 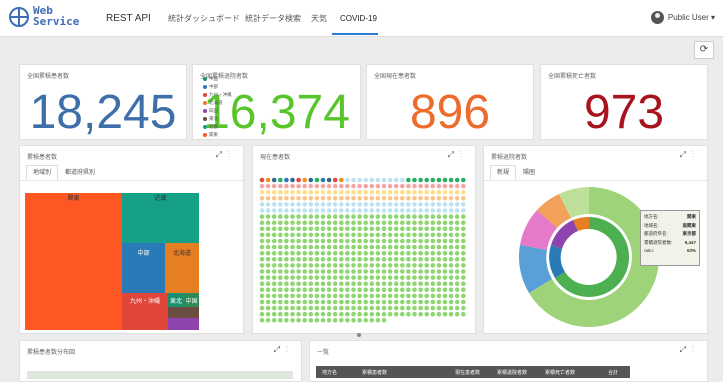 I want to click on legend-item: 四国, so click(x=217, y=111).